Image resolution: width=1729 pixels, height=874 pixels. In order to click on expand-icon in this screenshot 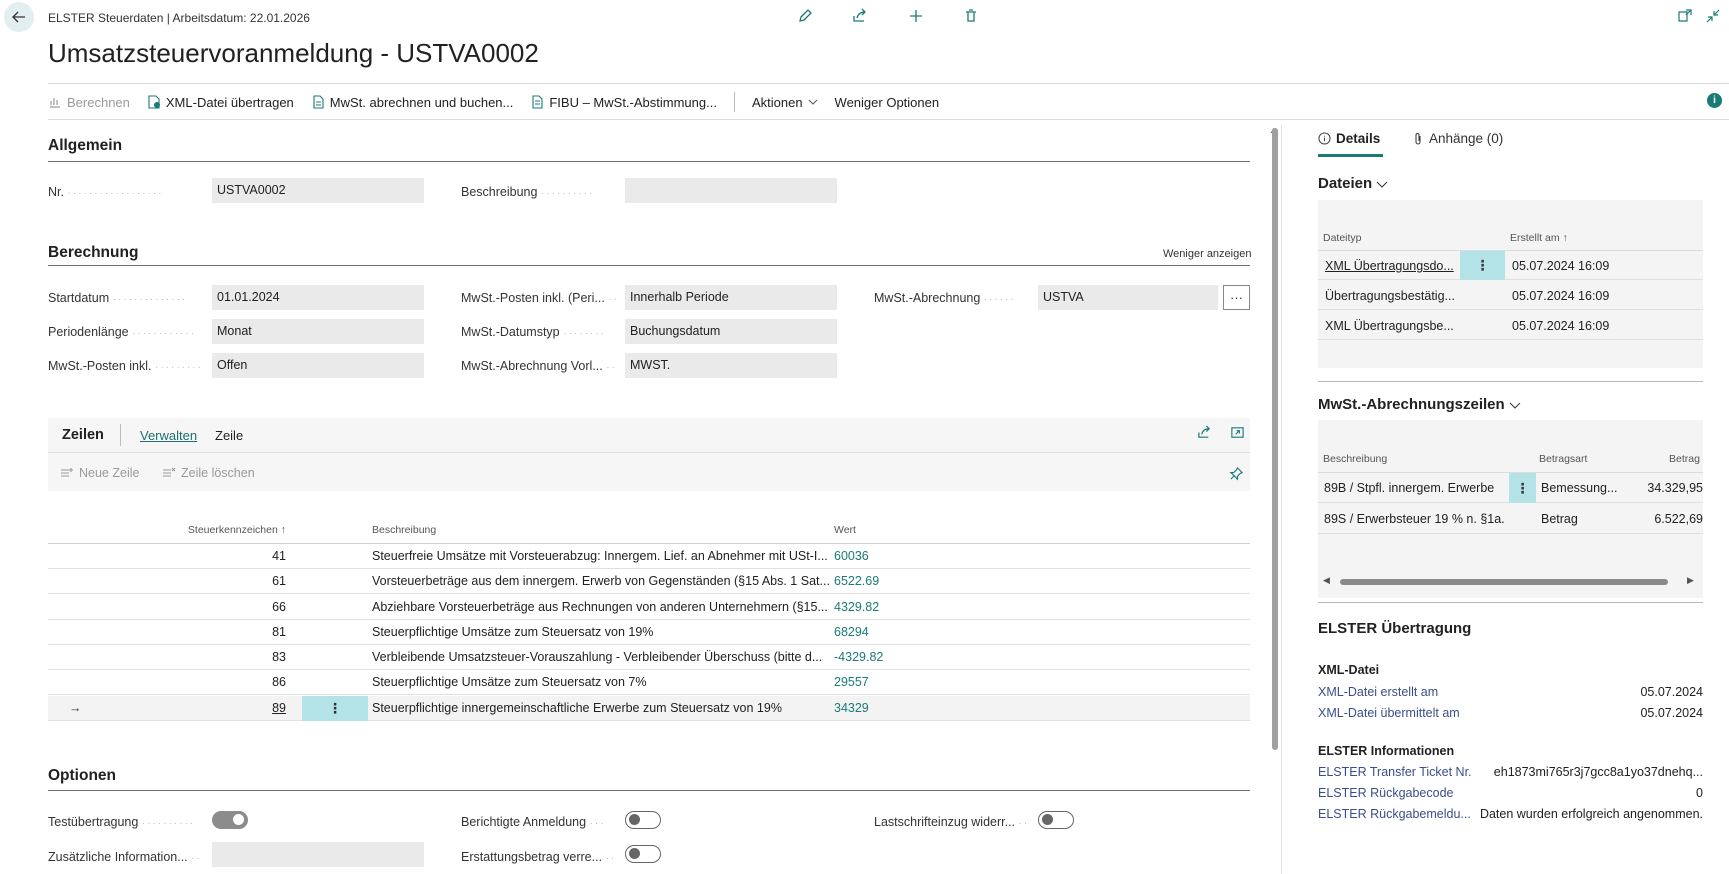, I will do `click(1237, 434)`.